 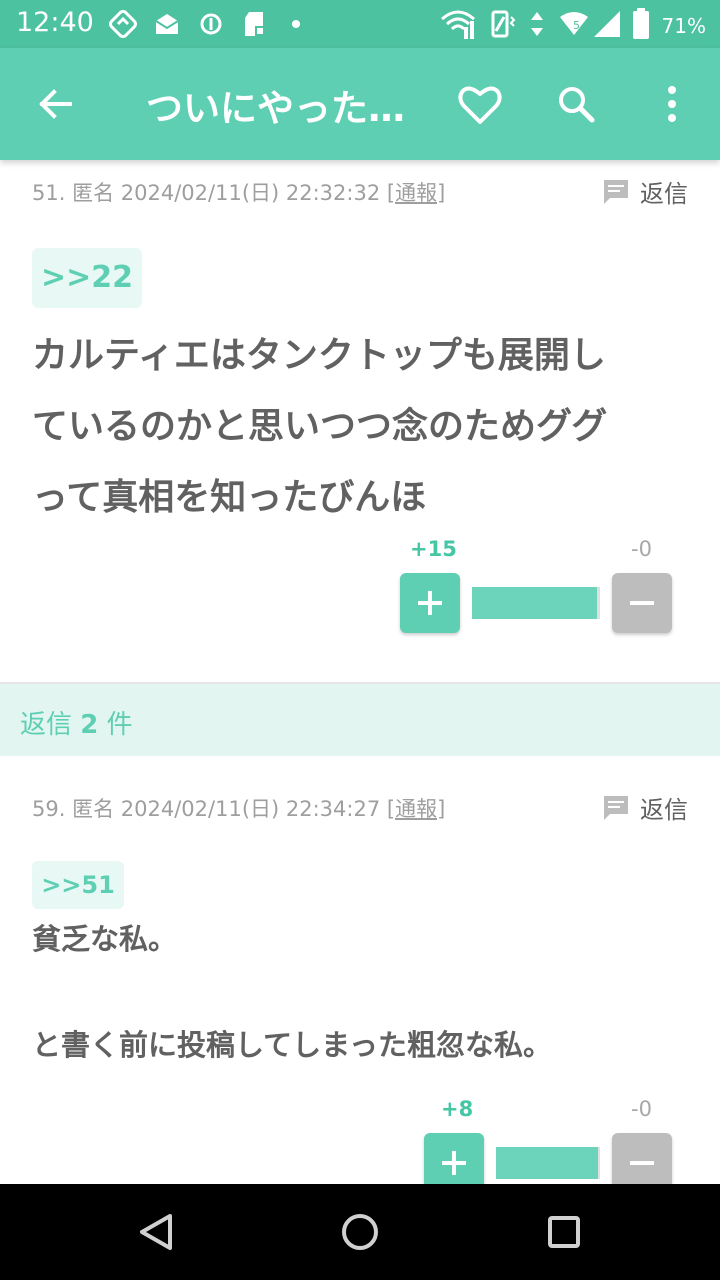 I want to click on back-icon, so click(x=56, y=104).